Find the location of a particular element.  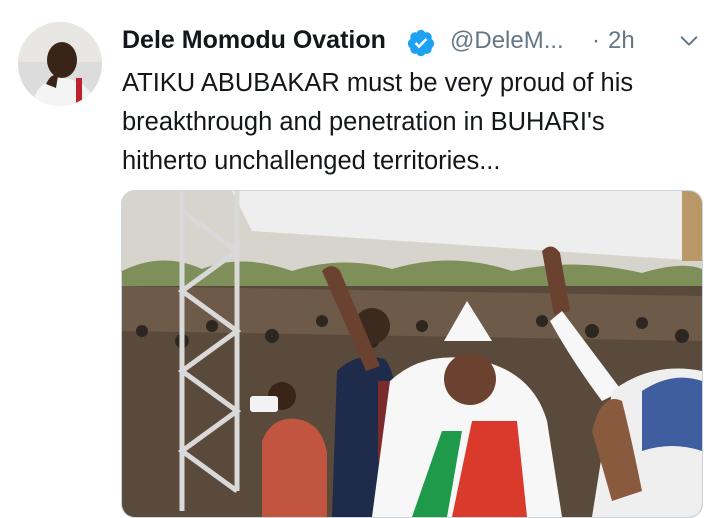

chevron-down-icon is located at coordinates (689, 41).